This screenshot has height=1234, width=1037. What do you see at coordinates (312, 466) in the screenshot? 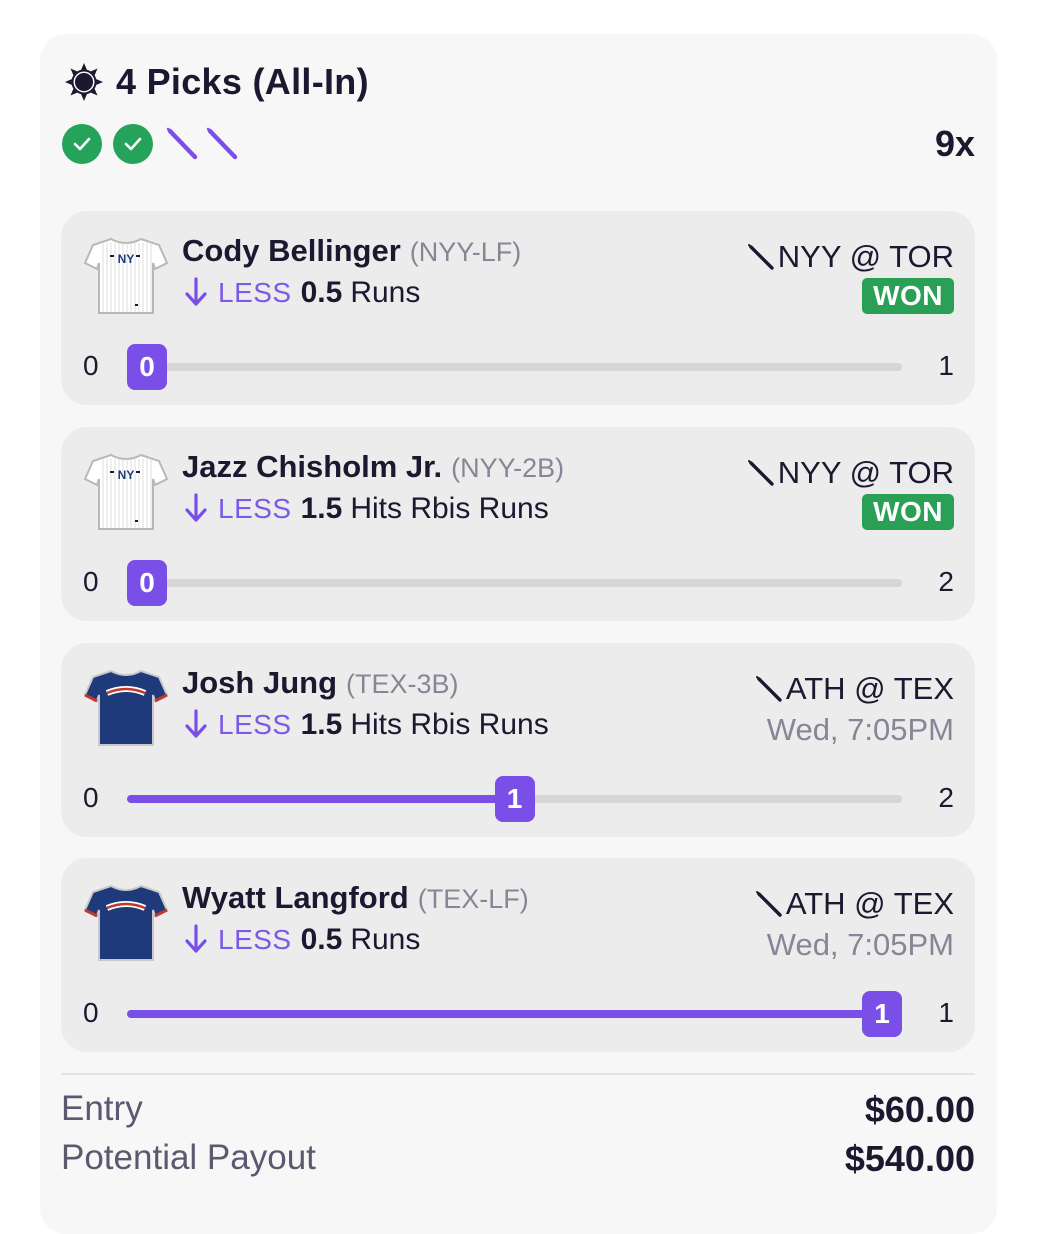
I see `player-name: Jazz Chisholm Jr.` at bounding box center [312, 466].